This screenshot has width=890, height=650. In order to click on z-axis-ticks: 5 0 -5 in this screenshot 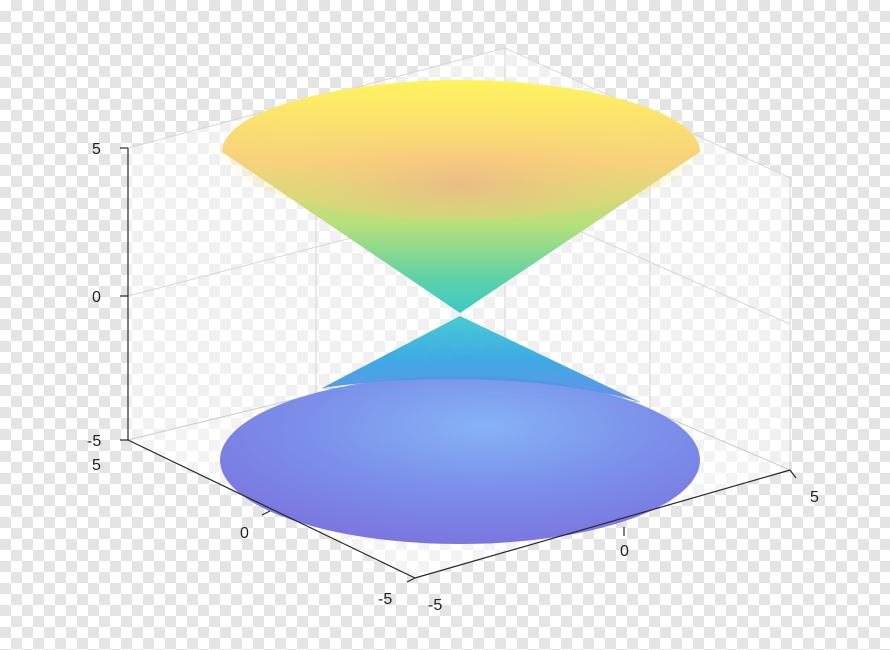, I will do `click(94, 295)`.